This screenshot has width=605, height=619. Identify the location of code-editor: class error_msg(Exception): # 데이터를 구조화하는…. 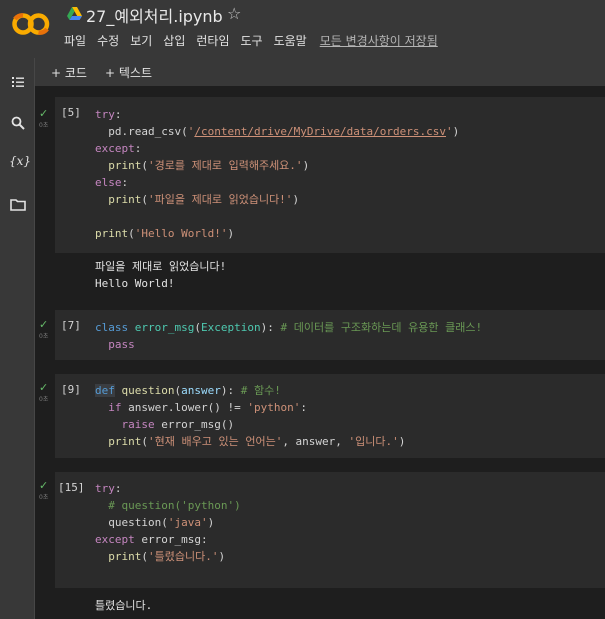
(288, 336).